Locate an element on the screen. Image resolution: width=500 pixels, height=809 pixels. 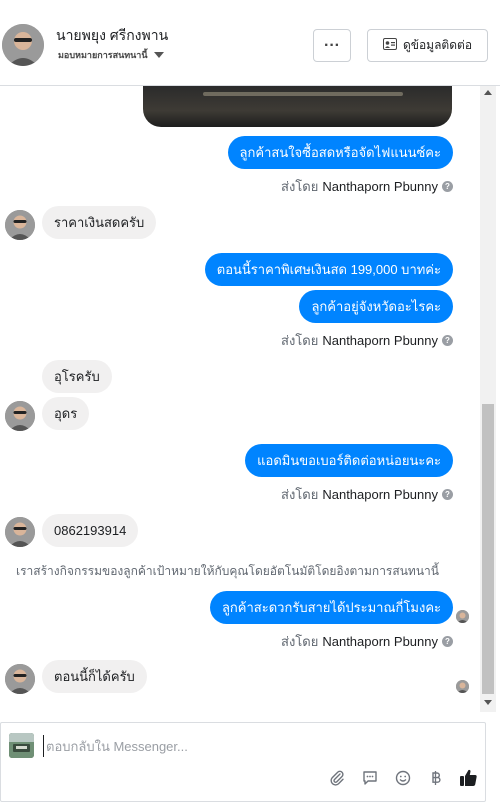
scrollbar is located at coordinates (488, 399).